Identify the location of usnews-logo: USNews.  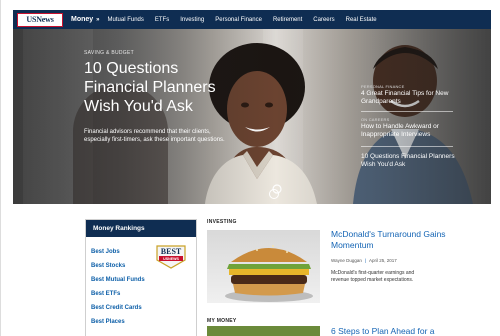
(40, 19).